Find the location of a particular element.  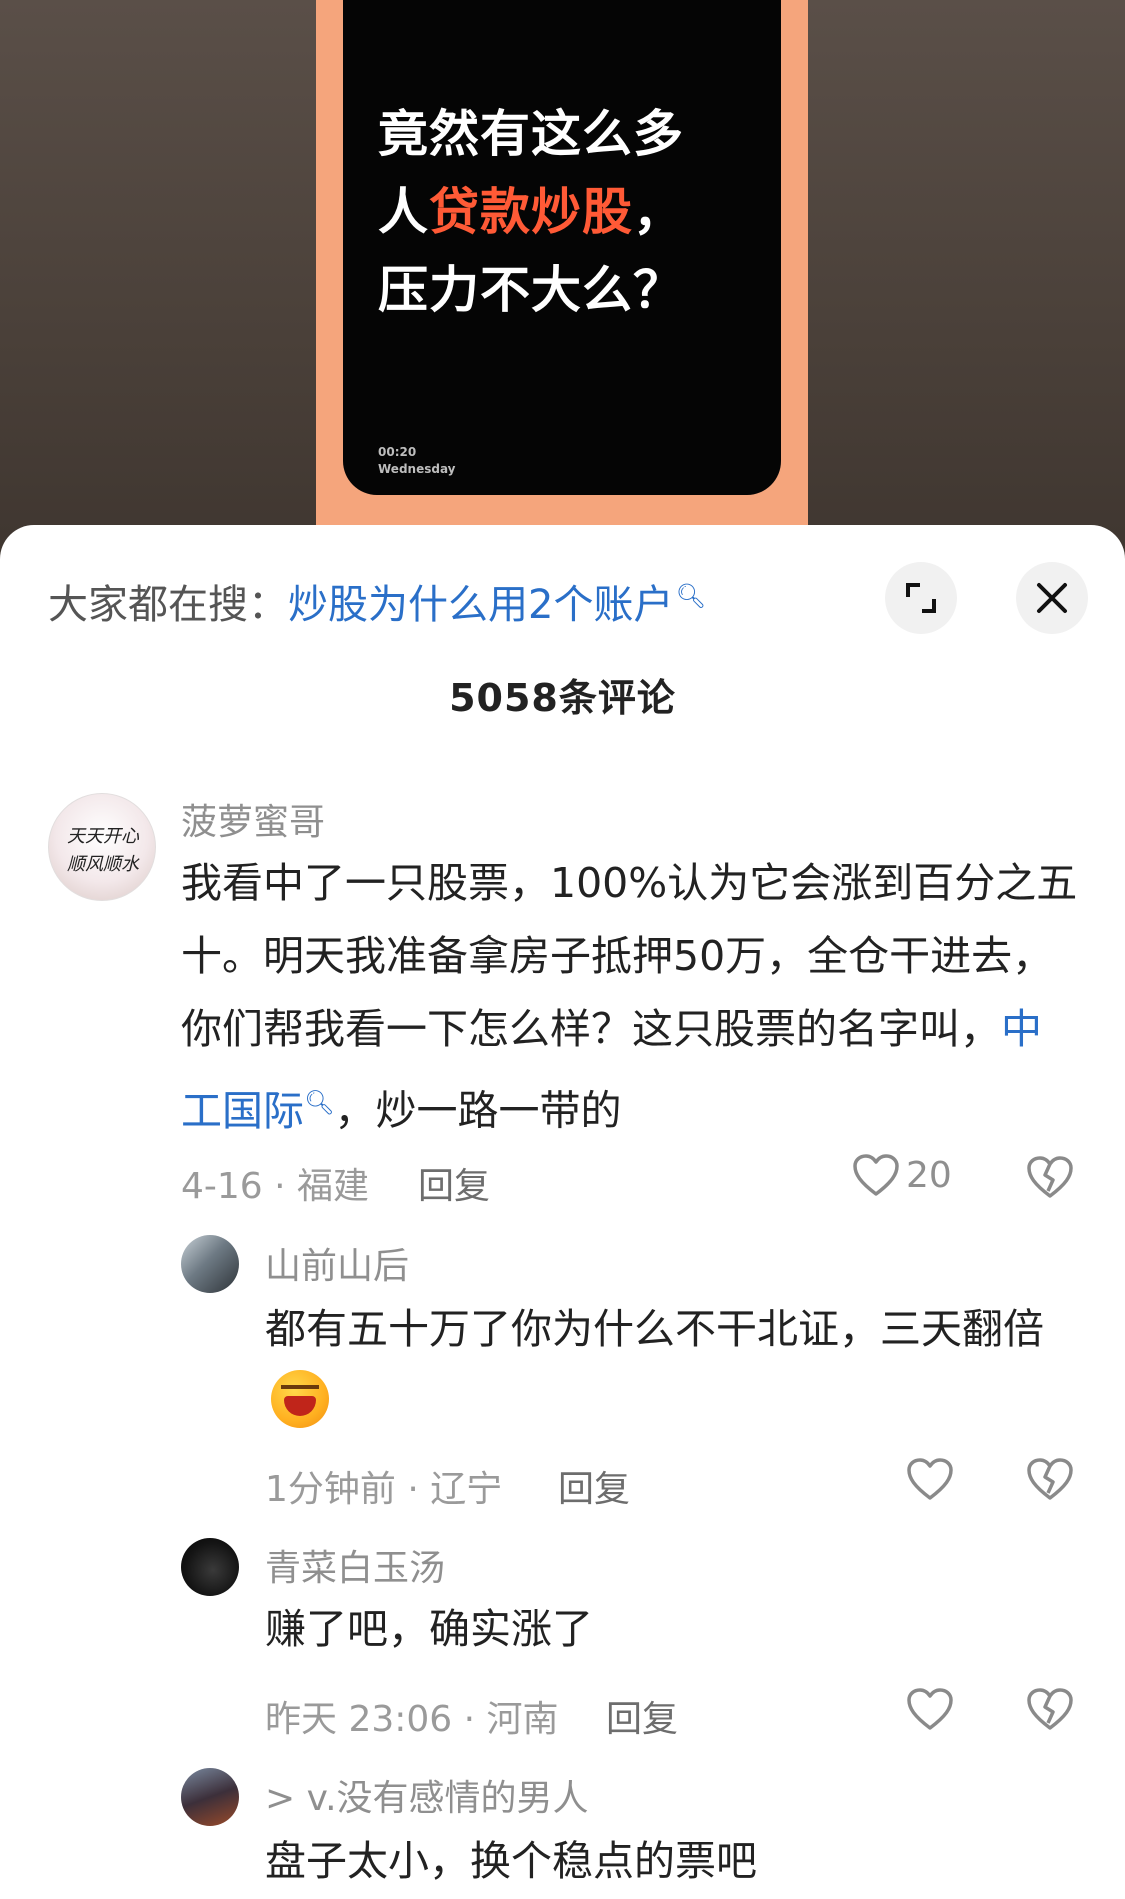

reply-meta: 昨天 23:06 · 河南 is located at coordinates (412, 1719).